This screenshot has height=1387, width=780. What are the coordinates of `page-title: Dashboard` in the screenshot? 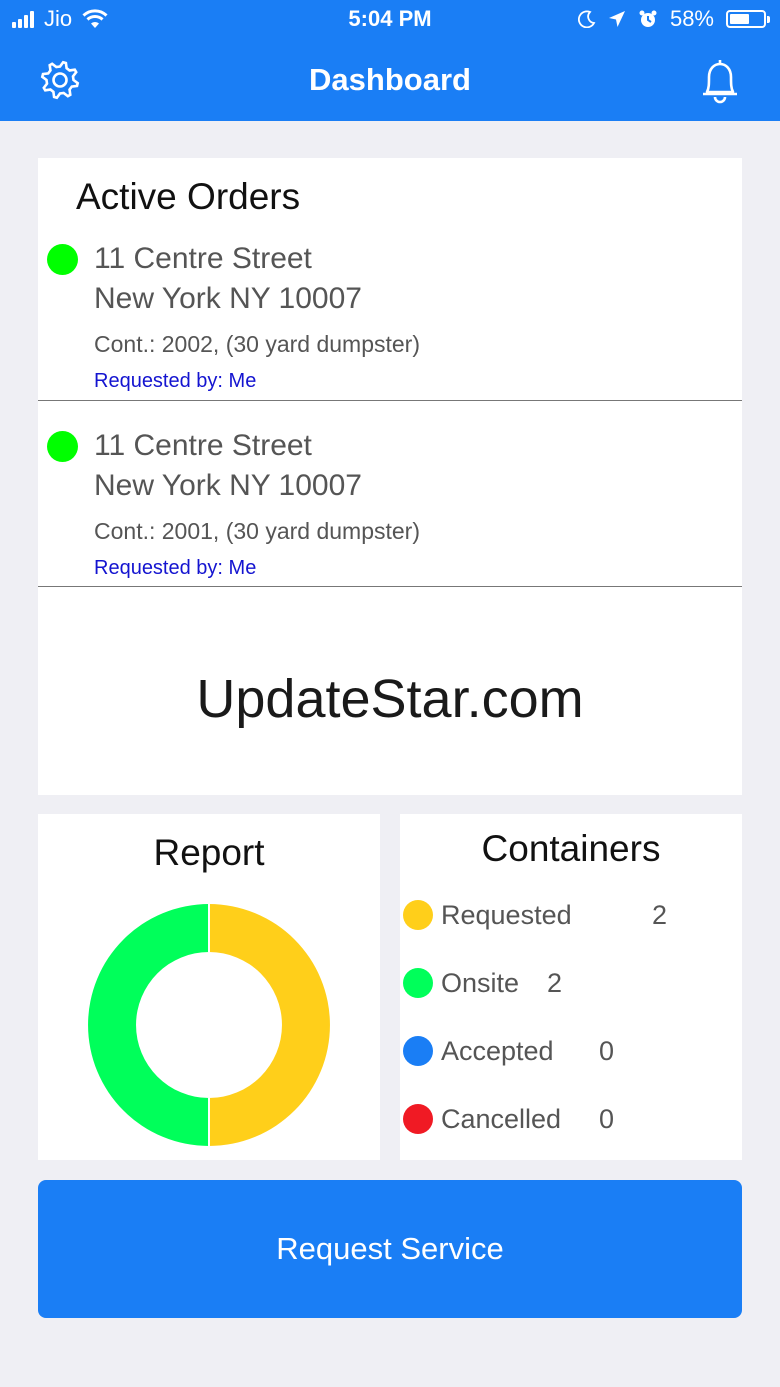 It's located at (390, 79).